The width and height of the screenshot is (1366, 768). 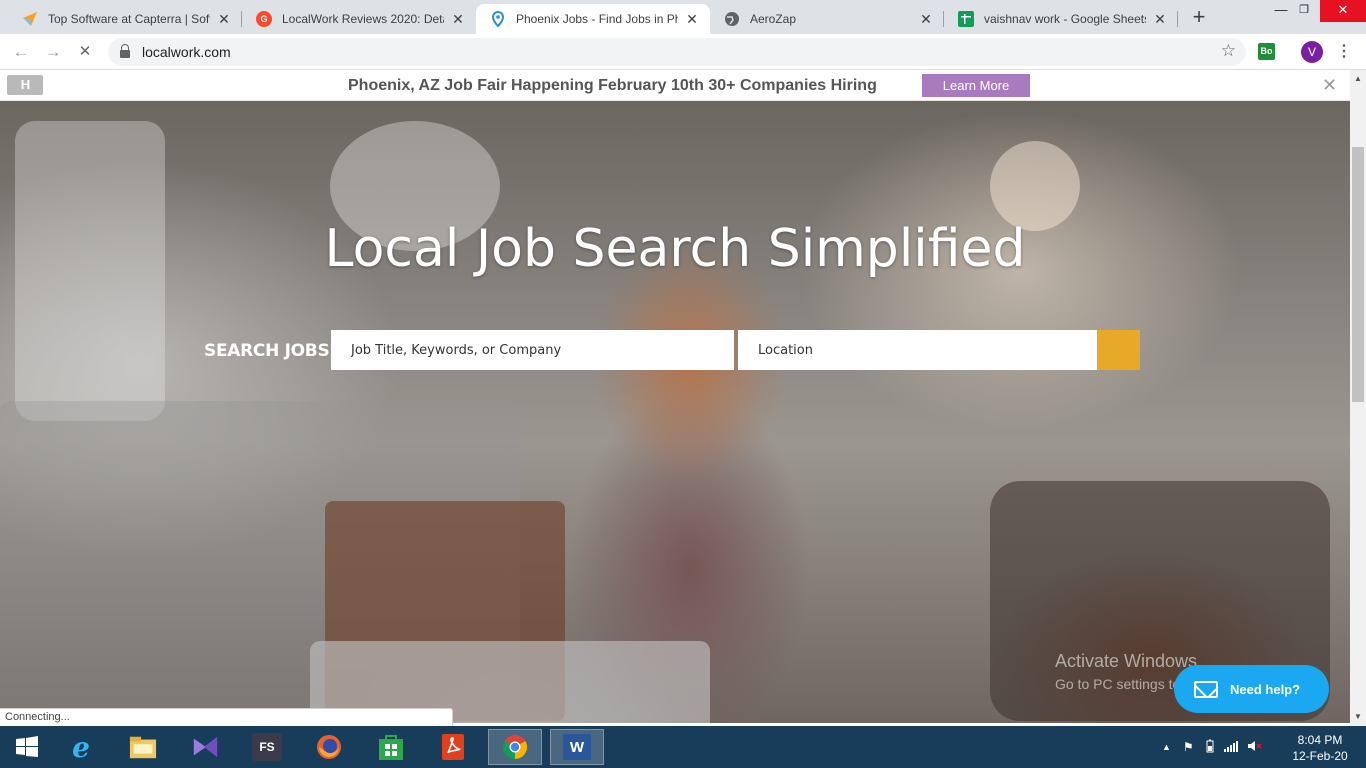 What do you see at coordinates (1320, 748) in the screenshot?
I see `taskbar-clock: 8:04 PM 12-Feb-20` at bounding box center [1320, 748].